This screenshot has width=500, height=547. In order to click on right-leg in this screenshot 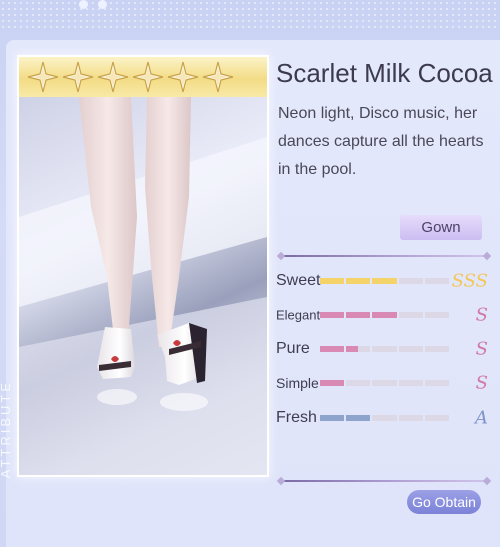, I will do `click(168, 222)`.